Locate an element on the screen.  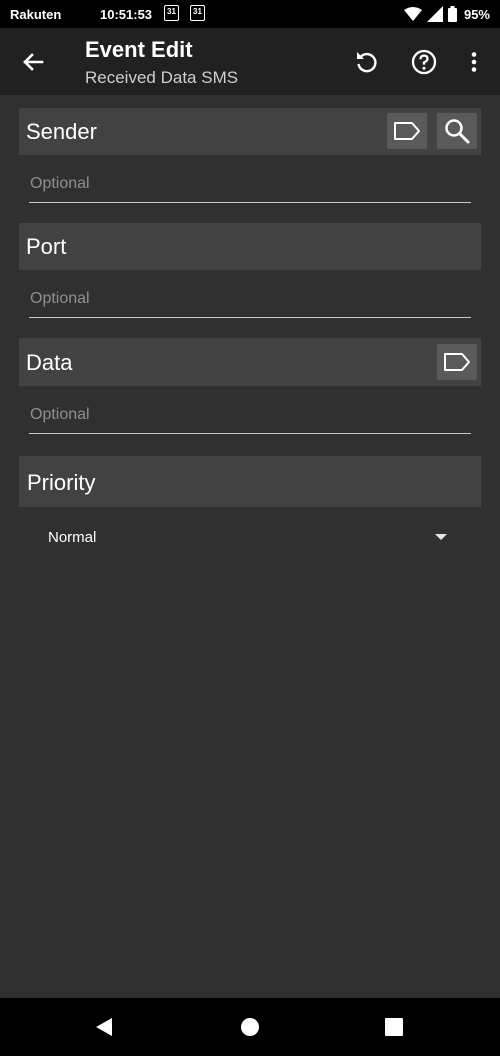
data-header: Data is located at coordinates (250, 362).